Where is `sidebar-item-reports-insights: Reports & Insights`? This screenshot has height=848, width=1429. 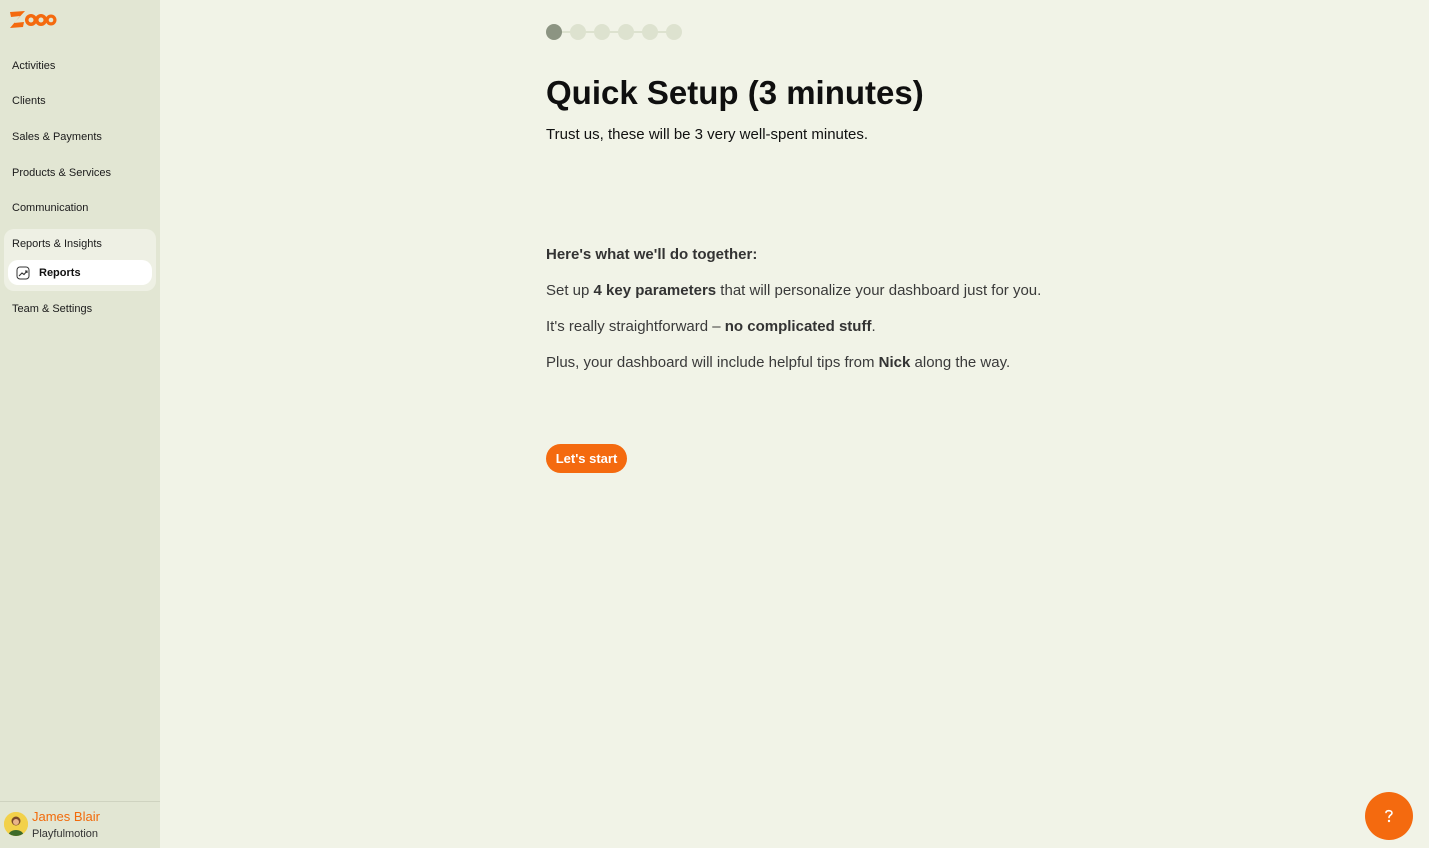 sidebar-item-reports-insights: Reports & Insights is located at coordinates (57, 244).